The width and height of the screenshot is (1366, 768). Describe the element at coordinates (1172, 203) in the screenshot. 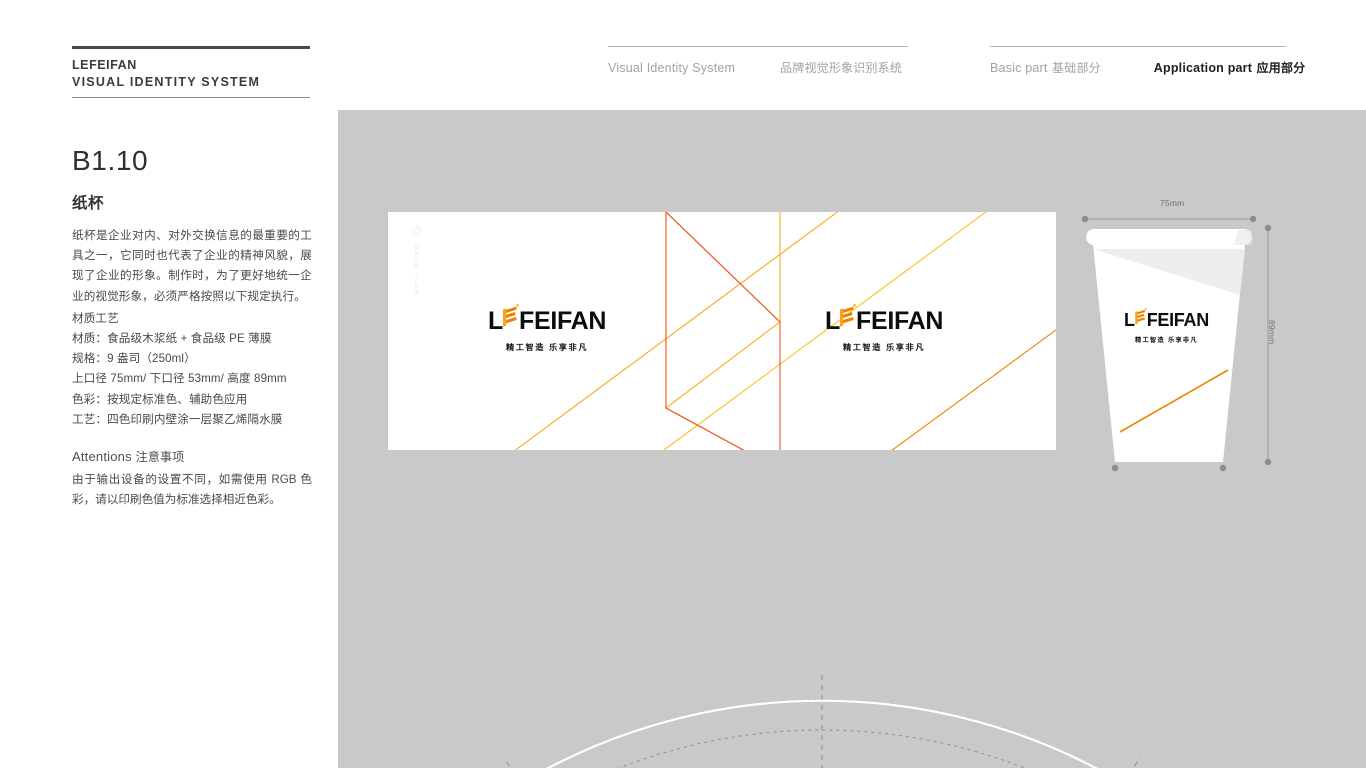

I see `cup-width-label: 75mm` at that location.